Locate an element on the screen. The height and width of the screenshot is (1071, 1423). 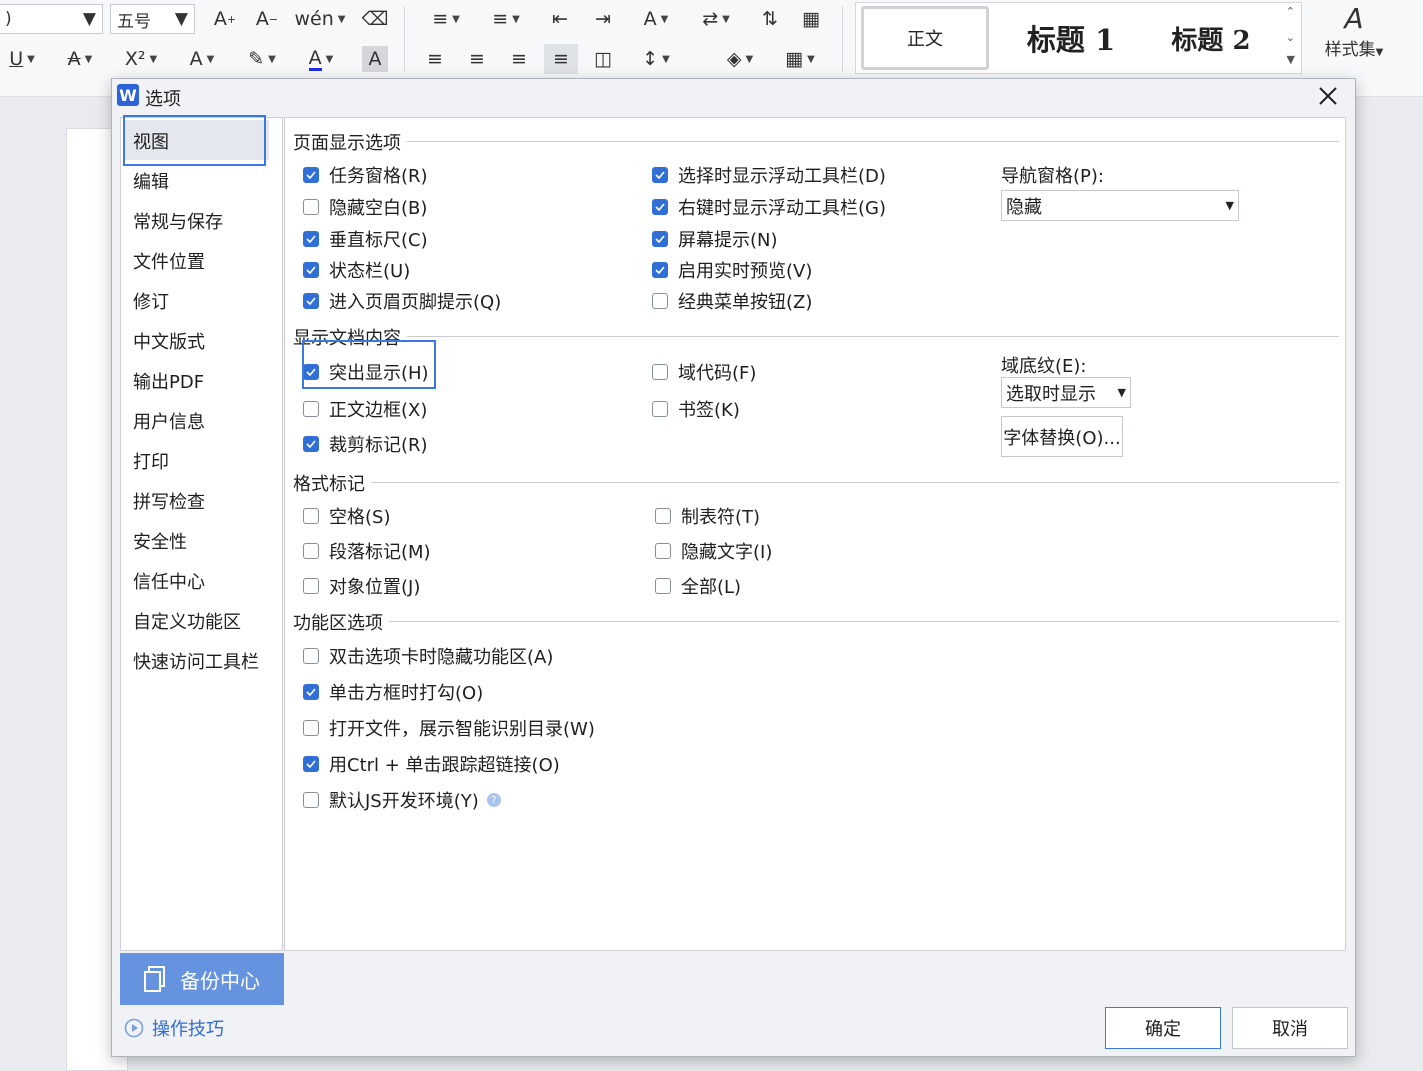
checkbox-click-to-check: 单击方框时打勾(O) is located at coordinates (393, 692).